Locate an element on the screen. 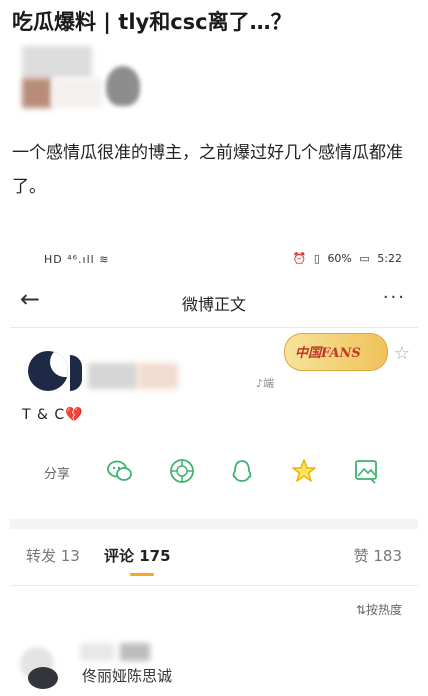 This screenshot has width=428, height=696. image-icon is located at coordinates (366, 471).